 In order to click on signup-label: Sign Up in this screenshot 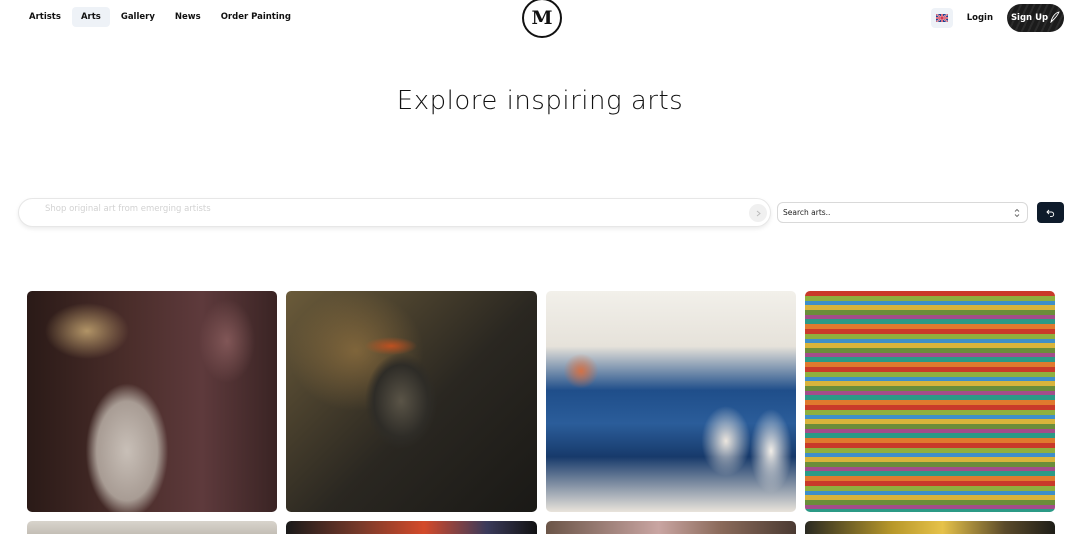, I will do `click(1029, 18)`.